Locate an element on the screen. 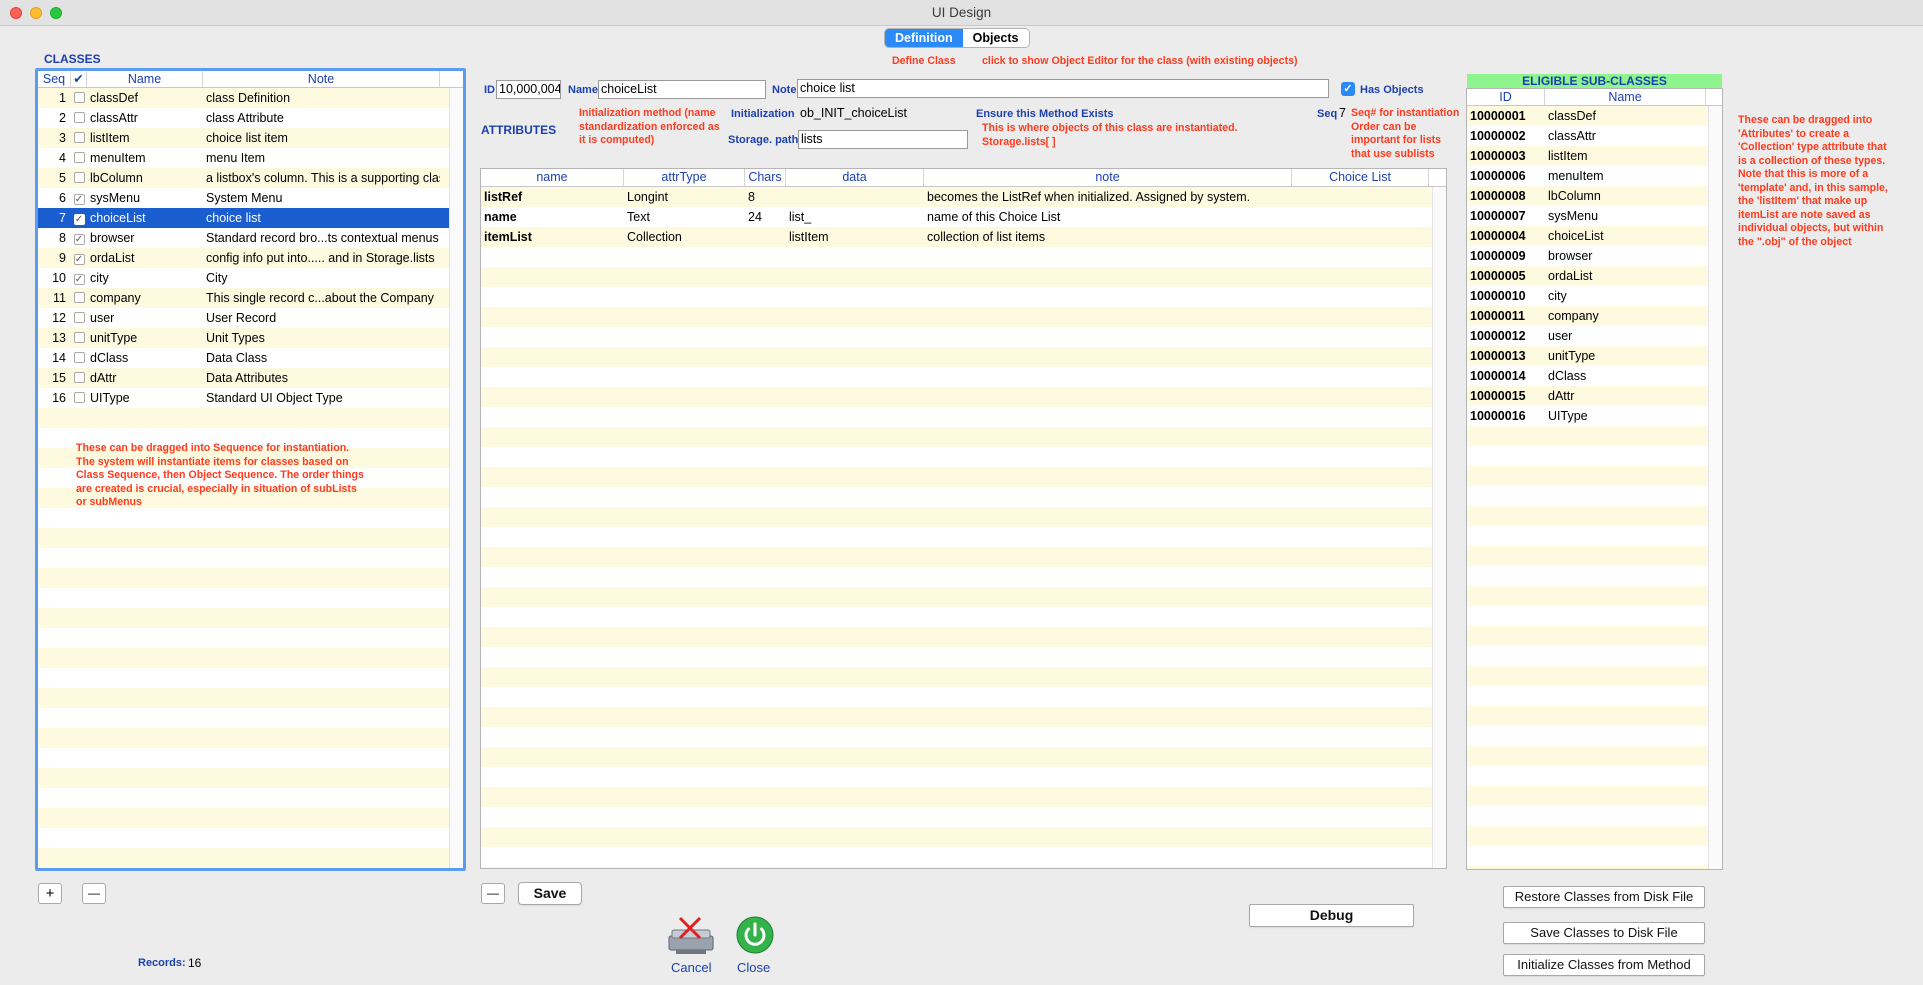  name-field: choiceList is located at coordinates (682, 89).